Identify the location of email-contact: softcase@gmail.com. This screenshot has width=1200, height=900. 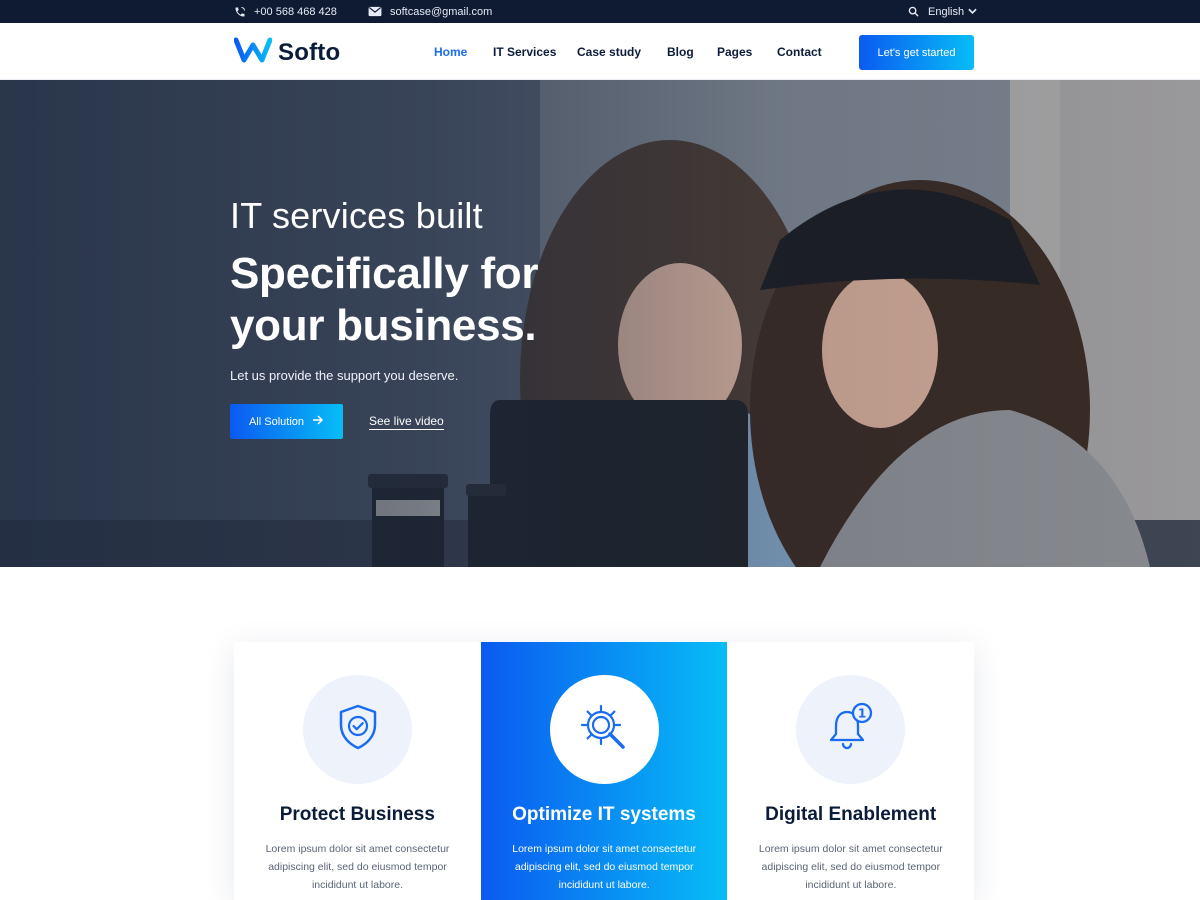
(430, 11).